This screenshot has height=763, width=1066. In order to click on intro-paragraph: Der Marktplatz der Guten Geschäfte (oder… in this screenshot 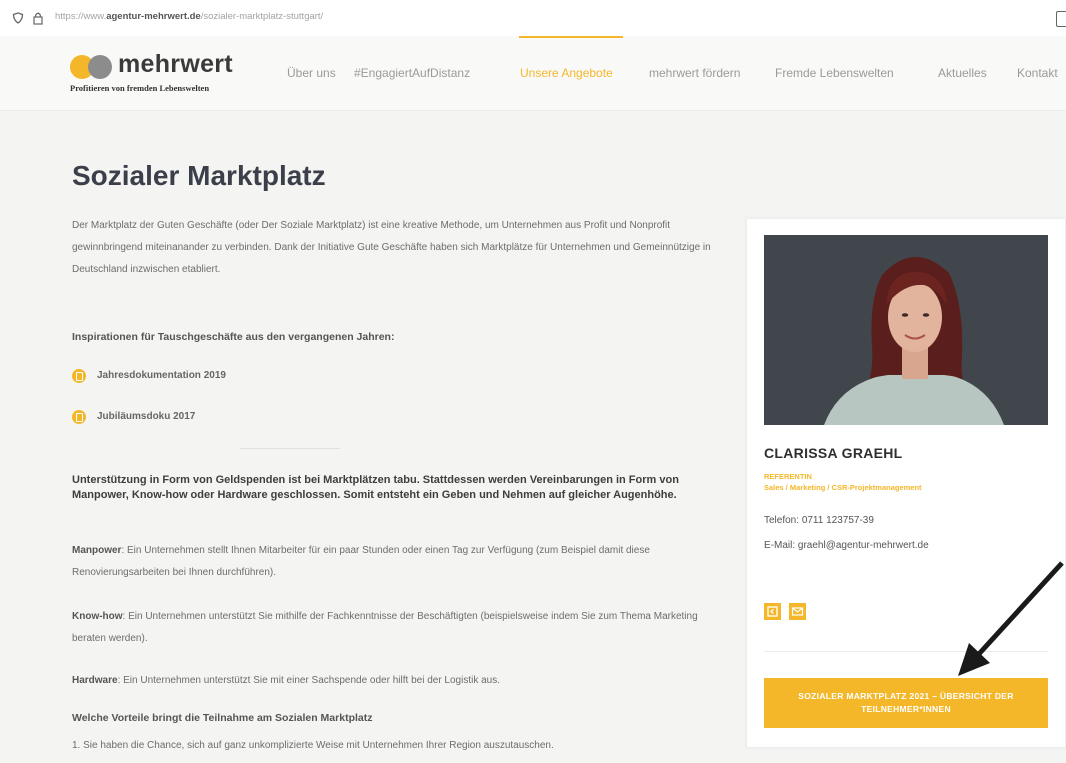, I will do `click(391, 247)`.